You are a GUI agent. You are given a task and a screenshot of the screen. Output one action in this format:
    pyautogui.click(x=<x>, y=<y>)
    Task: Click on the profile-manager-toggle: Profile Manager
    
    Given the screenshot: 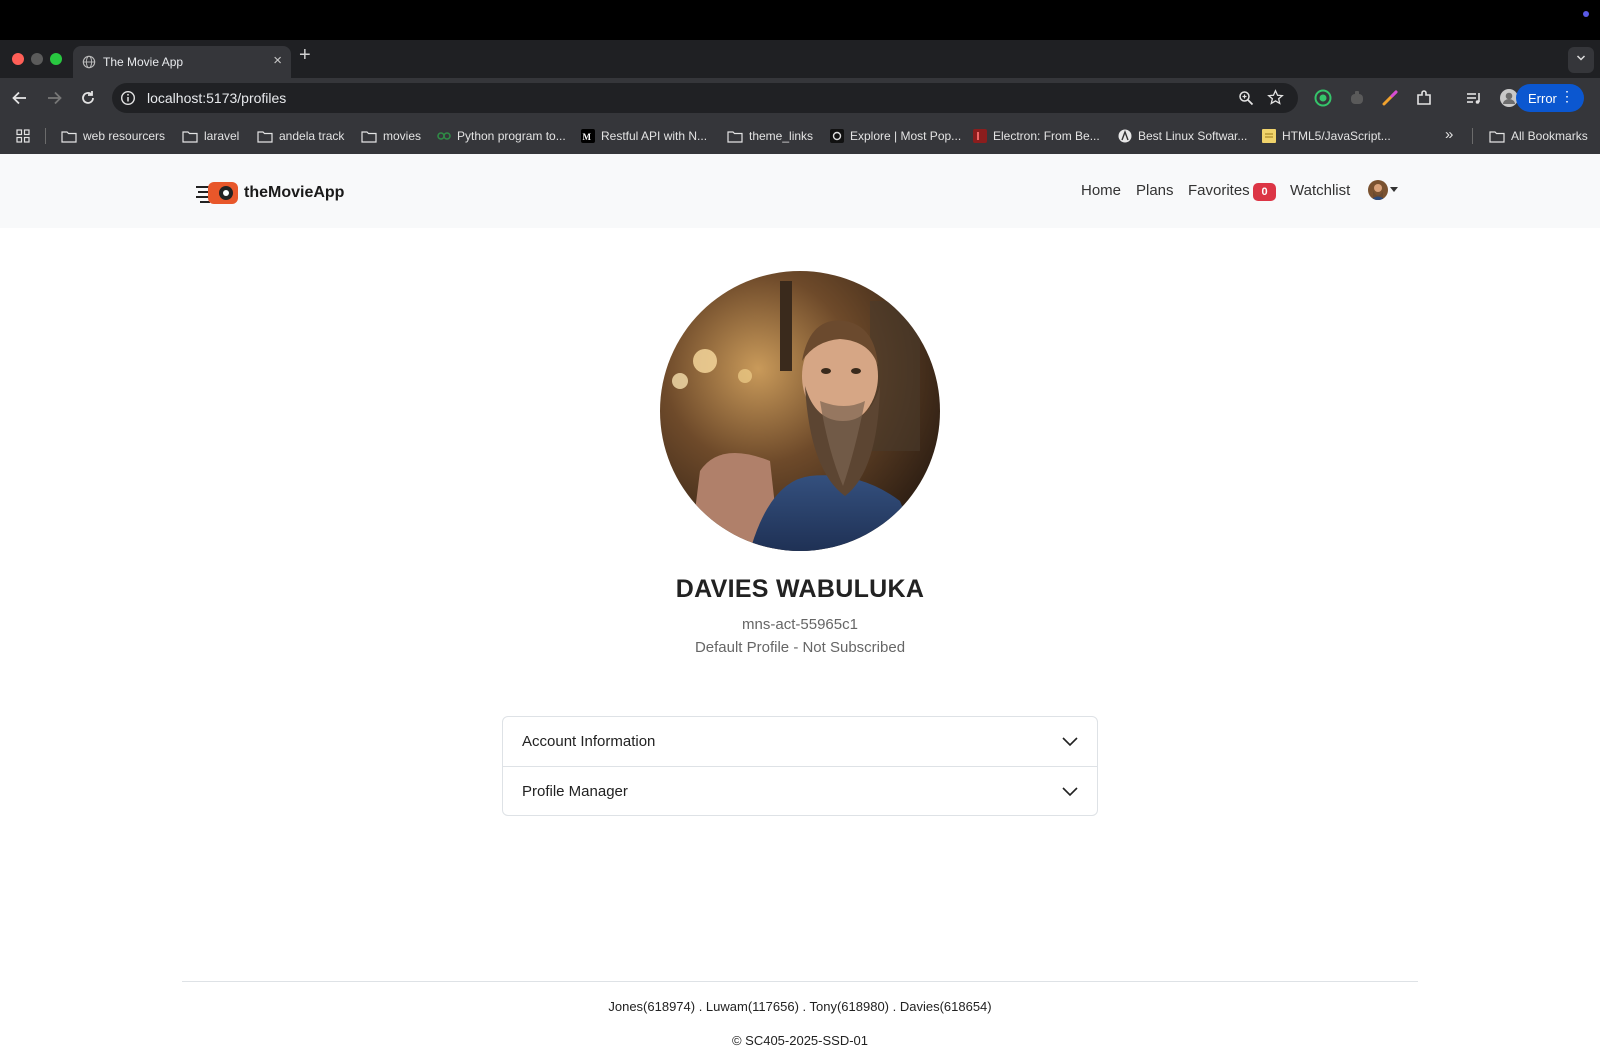 What is the action you would take?
    pyautogui.click(x=800, y=790)
    